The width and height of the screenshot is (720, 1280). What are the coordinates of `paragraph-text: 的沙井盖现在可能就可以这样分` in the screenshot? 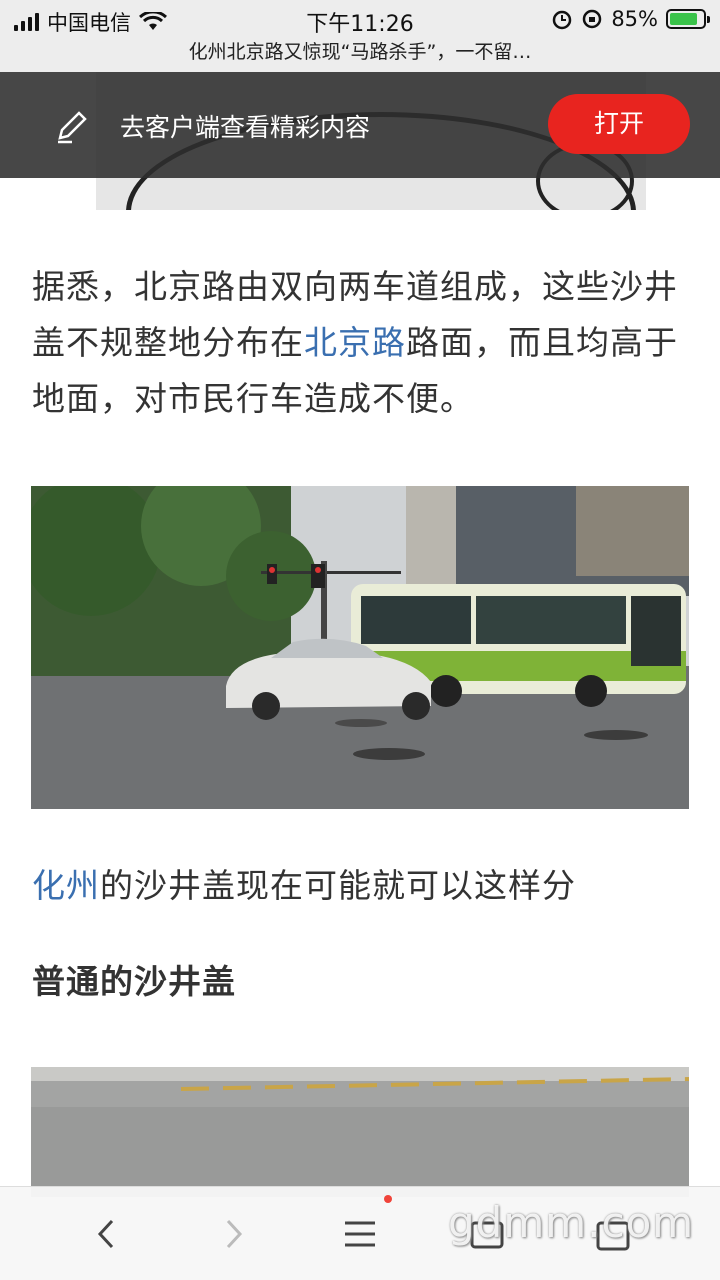 It's located at (338, 885).